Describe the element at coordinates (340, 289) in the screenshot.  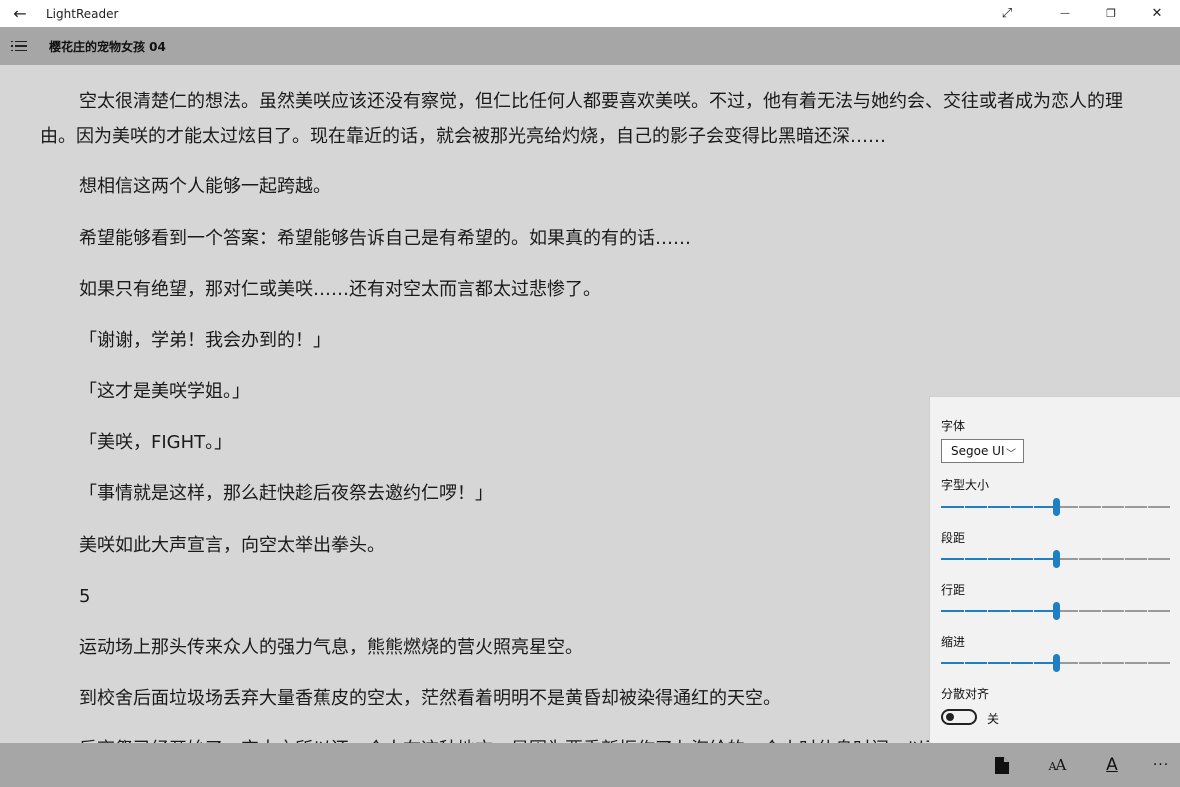
I see `paragraph: 如果只有绝望，那对仁或美咲……还有对空太而言都太过悲惨了。` at that location.